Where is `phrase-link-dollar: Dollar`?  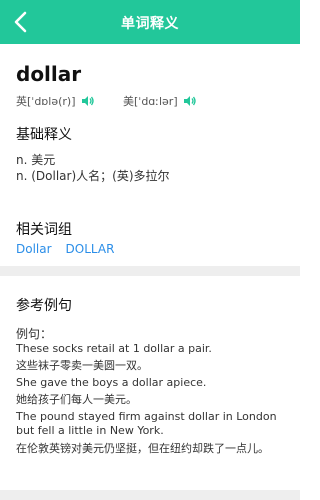 phrase-link-dollar: Dollar is located at coordinates (34, 249).